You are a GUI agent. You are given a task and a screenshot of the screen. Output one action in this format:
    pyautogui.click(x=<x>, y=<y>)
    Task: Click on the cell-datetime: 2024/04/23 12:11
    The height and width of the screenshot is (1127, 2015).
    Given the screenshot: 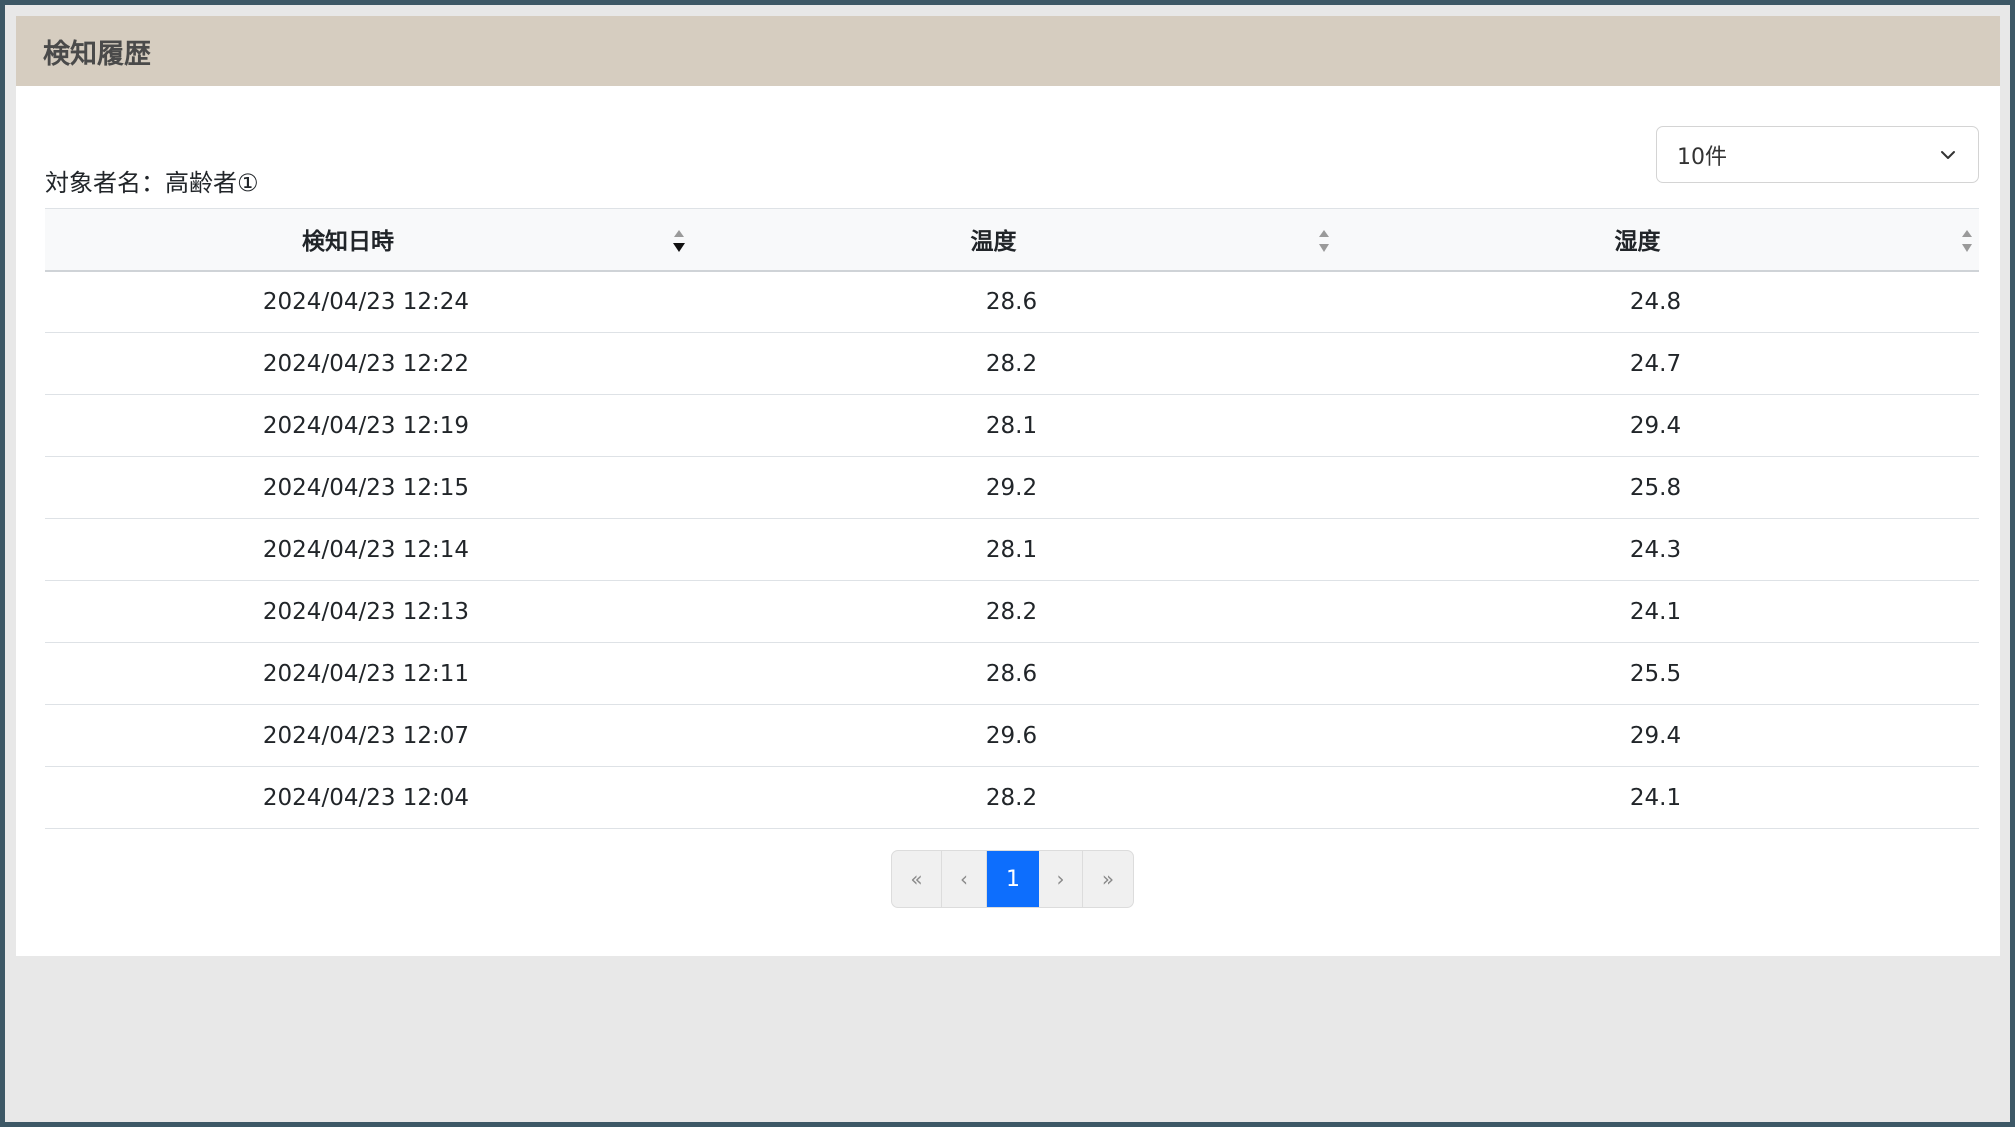 What is the action you would take?
    pyautogui.click(x=366, y=673)
    